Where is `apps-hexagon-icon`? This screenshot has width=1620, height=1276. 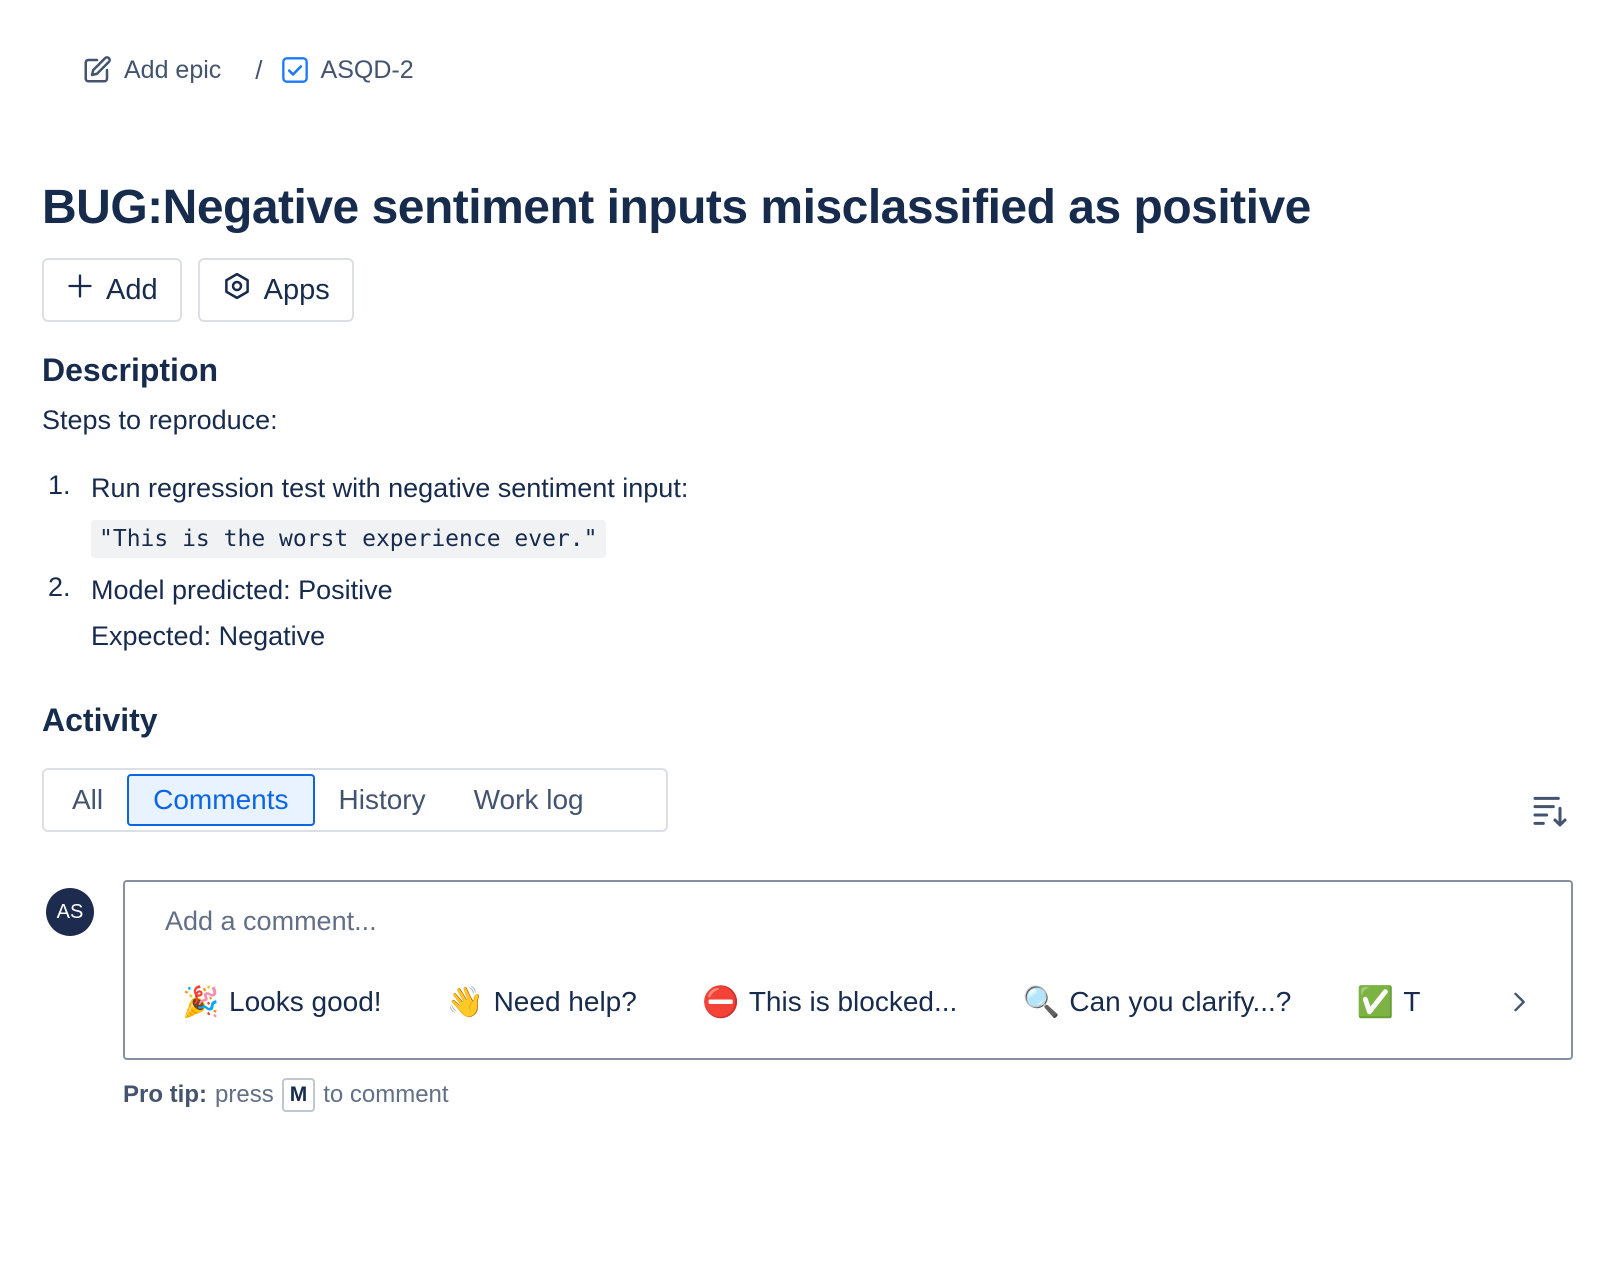
apps-hexagon-icon is located at coordinates (237, 290).